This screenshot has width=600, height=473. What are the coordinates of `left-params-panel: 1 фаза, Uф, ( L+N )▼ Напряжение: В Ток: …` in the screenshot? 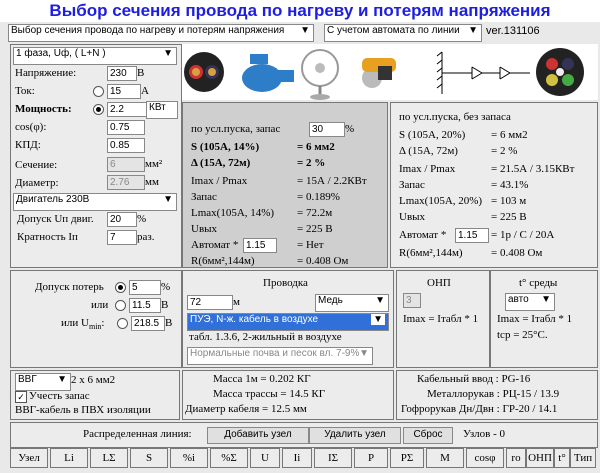 It's located at (96, 156).